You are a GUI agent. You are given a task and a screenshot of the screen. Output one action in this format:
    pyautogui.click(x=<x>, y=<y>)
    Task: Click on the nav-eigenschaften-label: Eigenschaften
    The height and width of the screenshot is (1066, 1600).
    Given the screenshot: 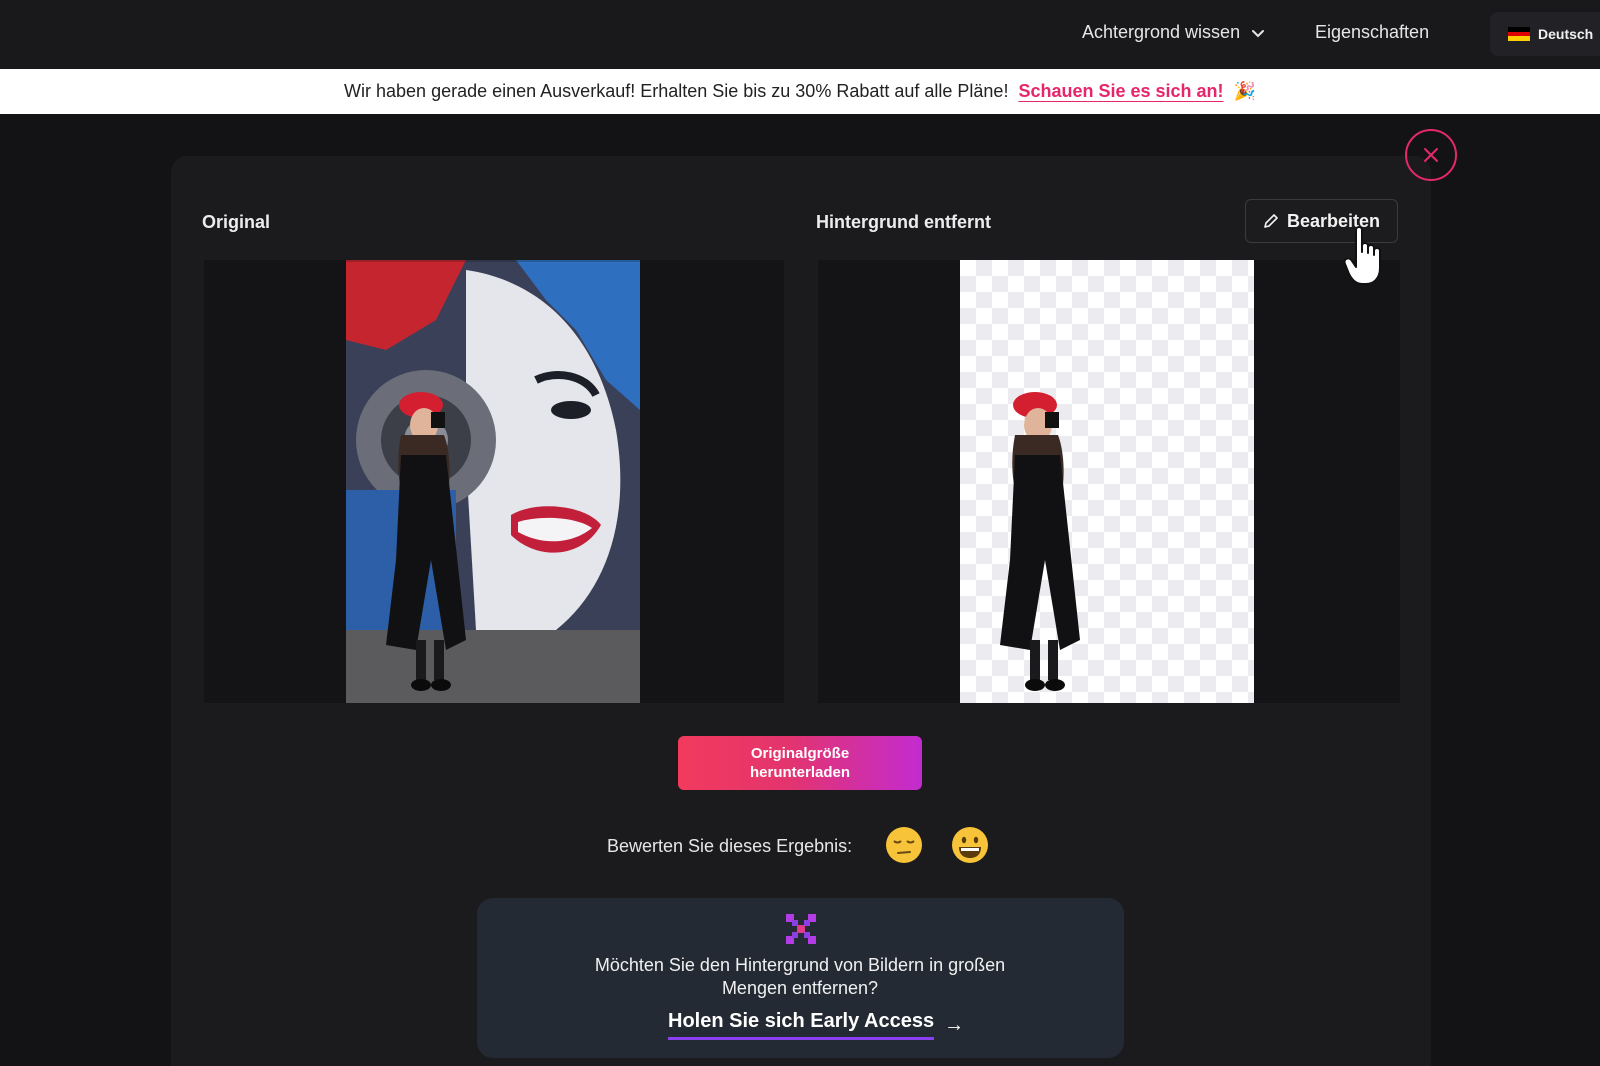 What is the action you would take?
    pyautogui.click(x=1372, y=32)
    